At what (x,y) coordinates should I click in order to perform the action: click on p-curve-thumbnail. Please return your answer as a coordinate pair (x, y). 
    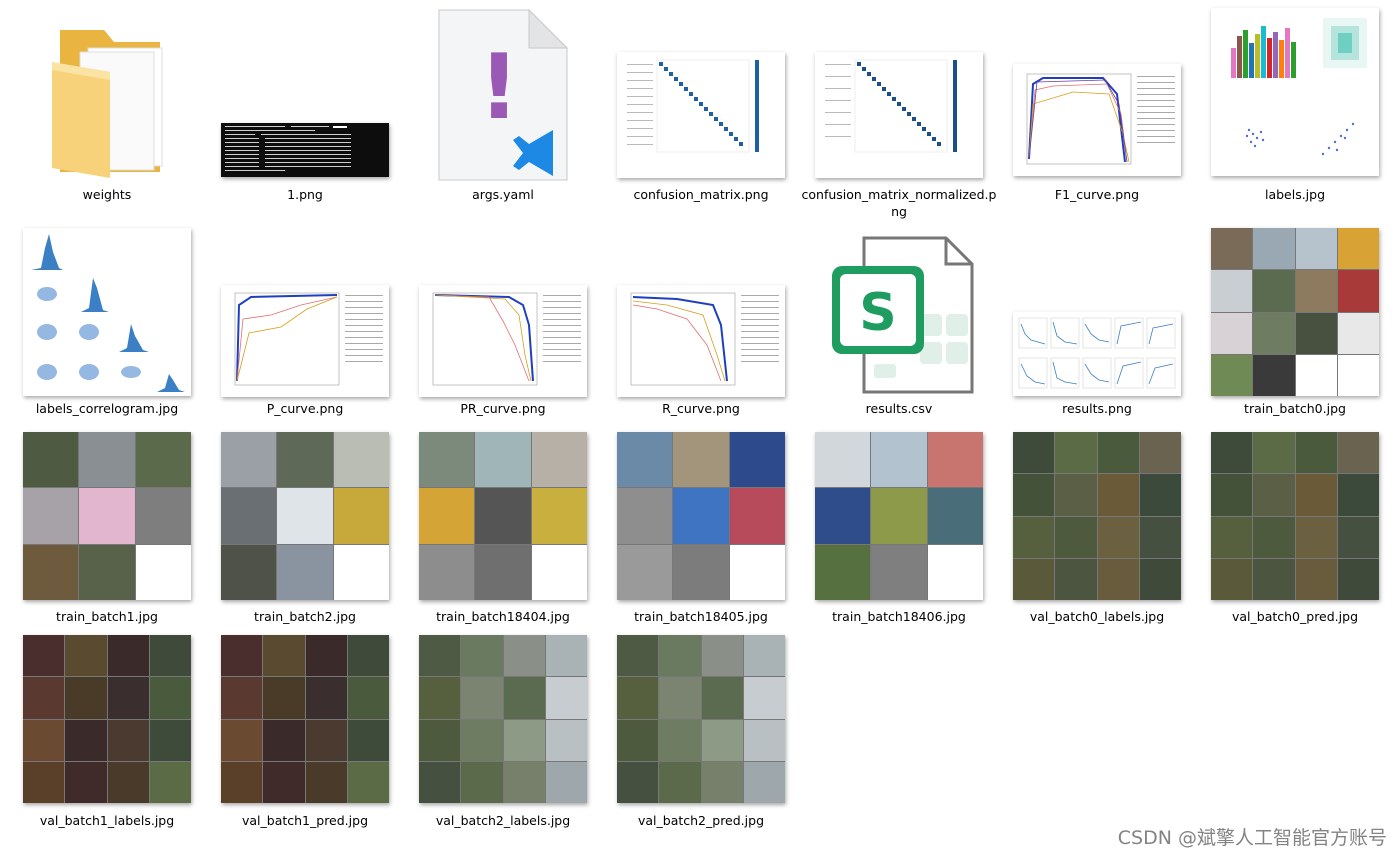
    Looking at the image, I should click on (305, 341).